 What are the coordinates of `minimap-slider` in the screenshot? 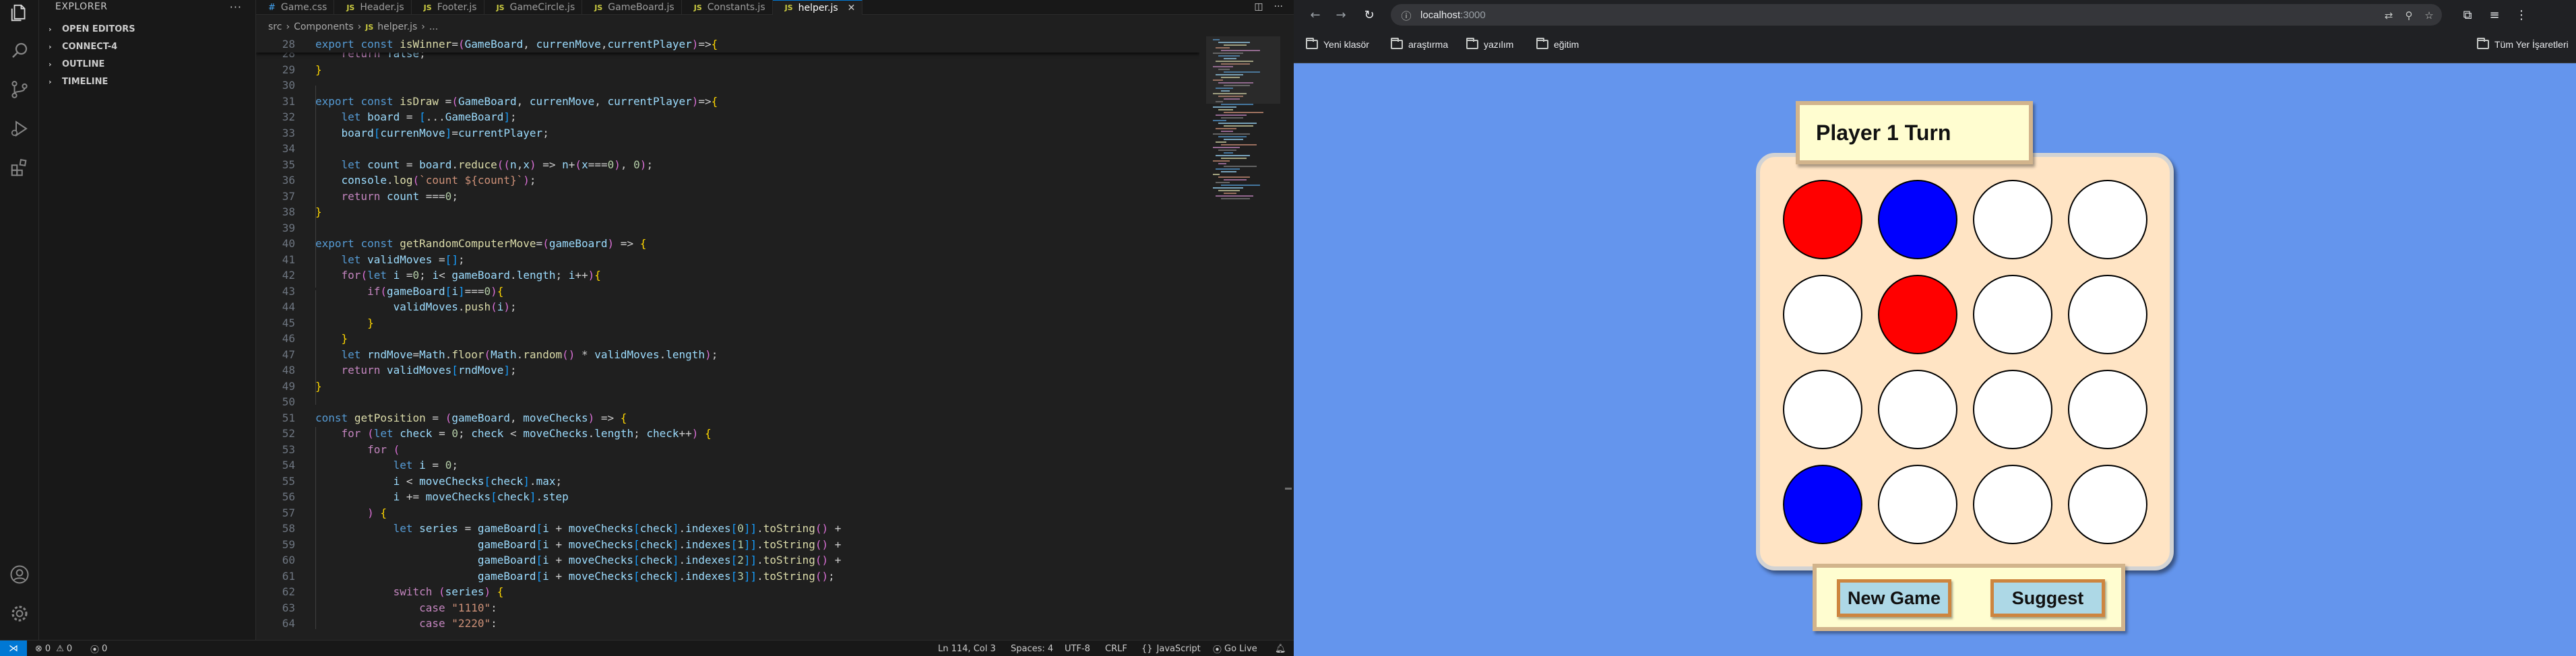 It's located at (1243, 70).